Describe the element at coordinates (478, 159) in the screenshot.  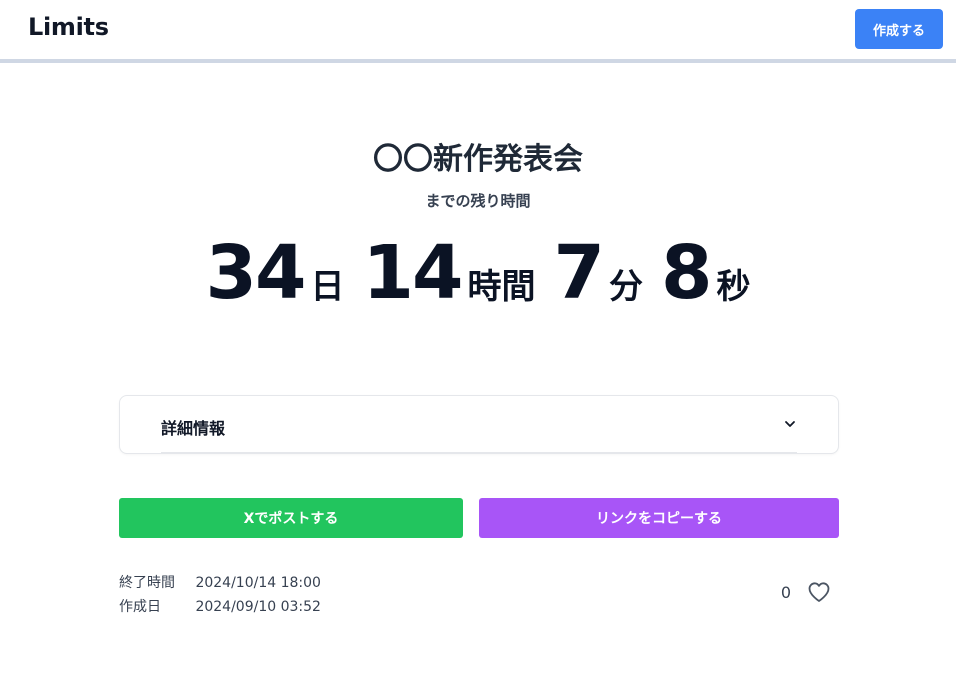
I see `event-title: 〇〇新作発表会` at that location.